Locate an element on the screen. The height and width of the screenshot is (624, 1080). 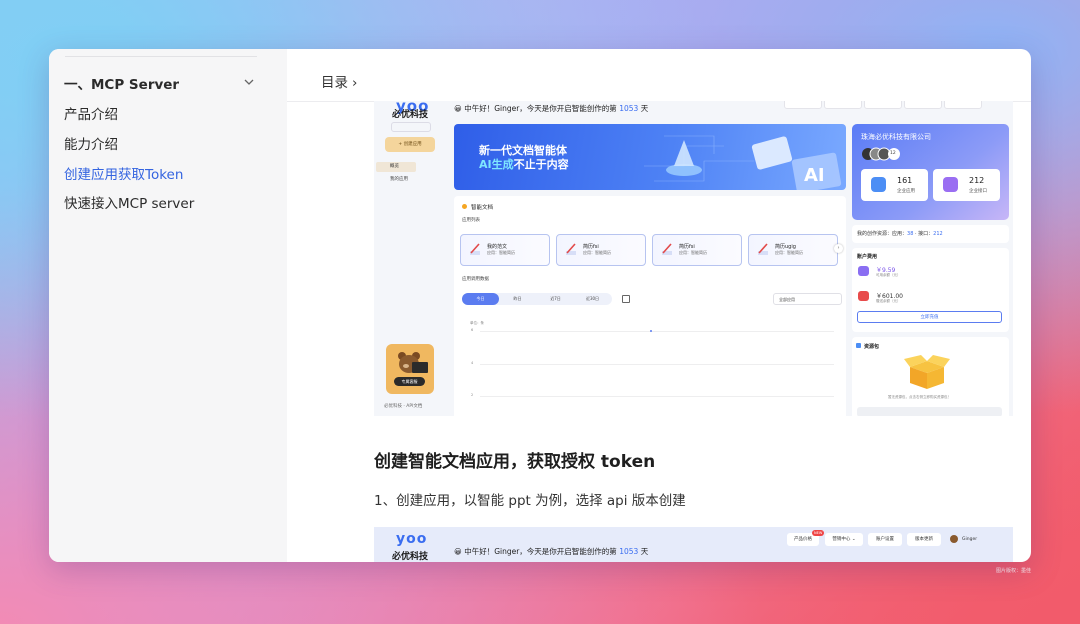
sidebar-item-capability-intro: 能力介绍 is located at coordinates (91, 143).